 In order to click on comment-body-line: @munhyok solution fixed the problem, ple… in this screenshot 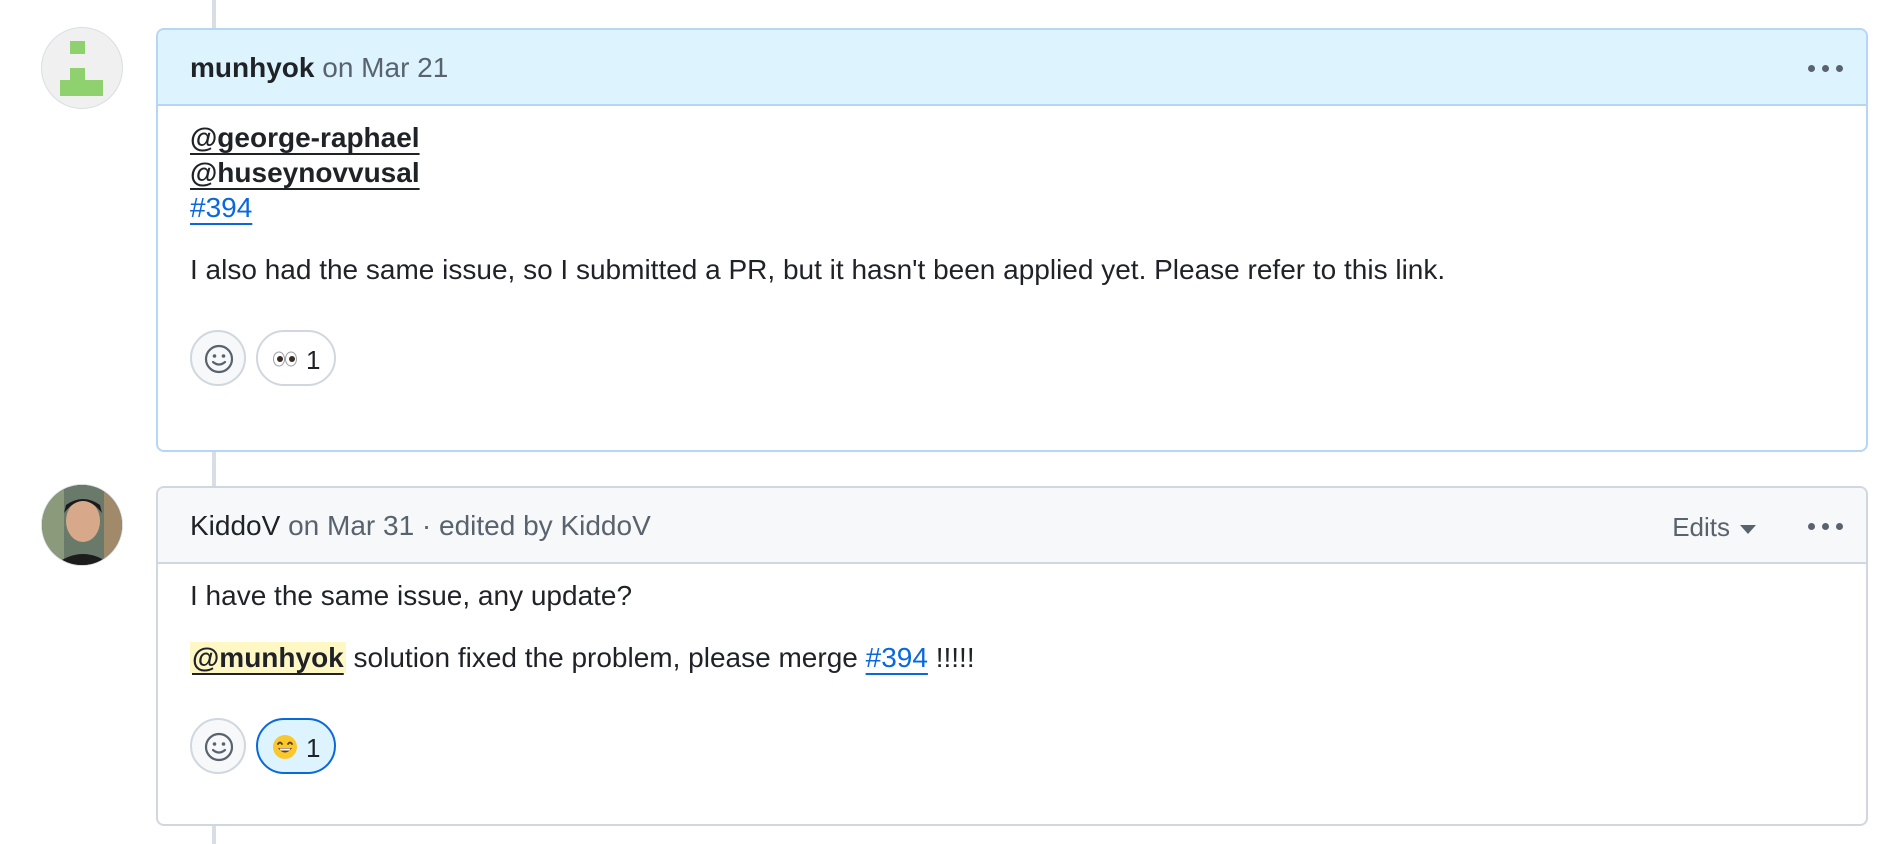, I will do `click(582, 658)`.